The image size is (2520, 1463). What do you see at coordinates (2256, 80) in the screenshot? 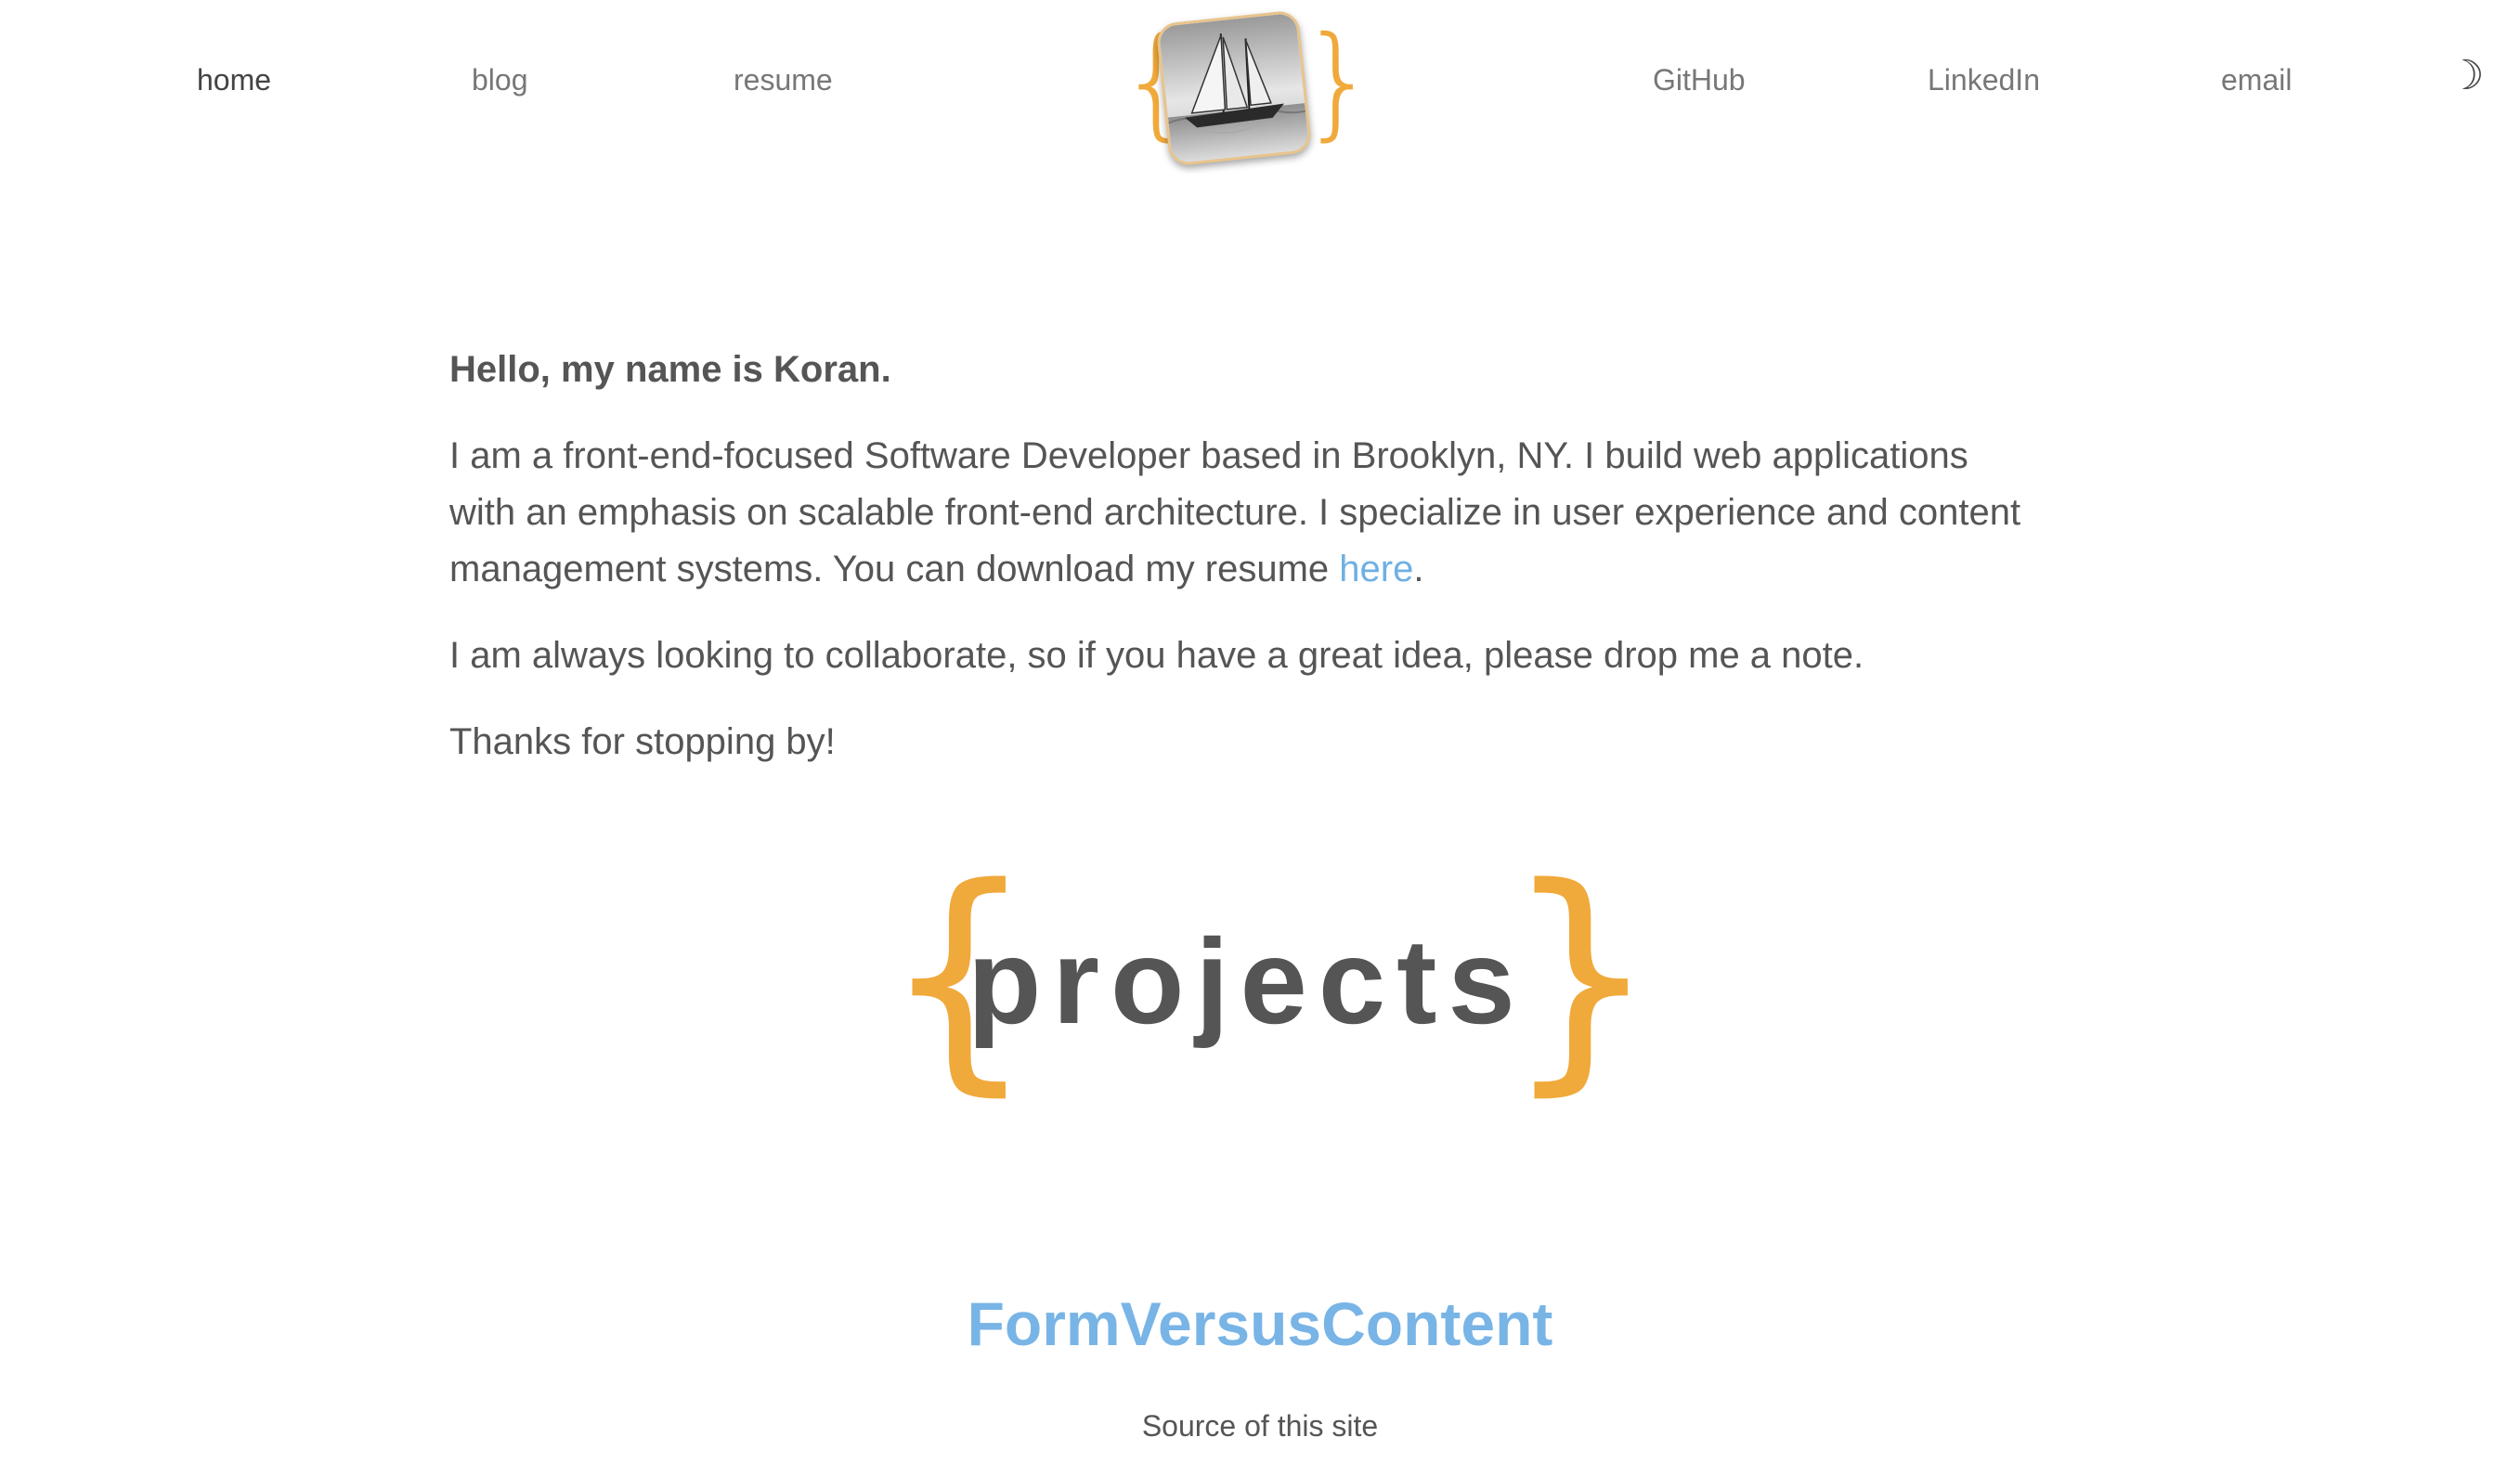
I see `nav-email-link: email` at bounding box center [2256, 80].